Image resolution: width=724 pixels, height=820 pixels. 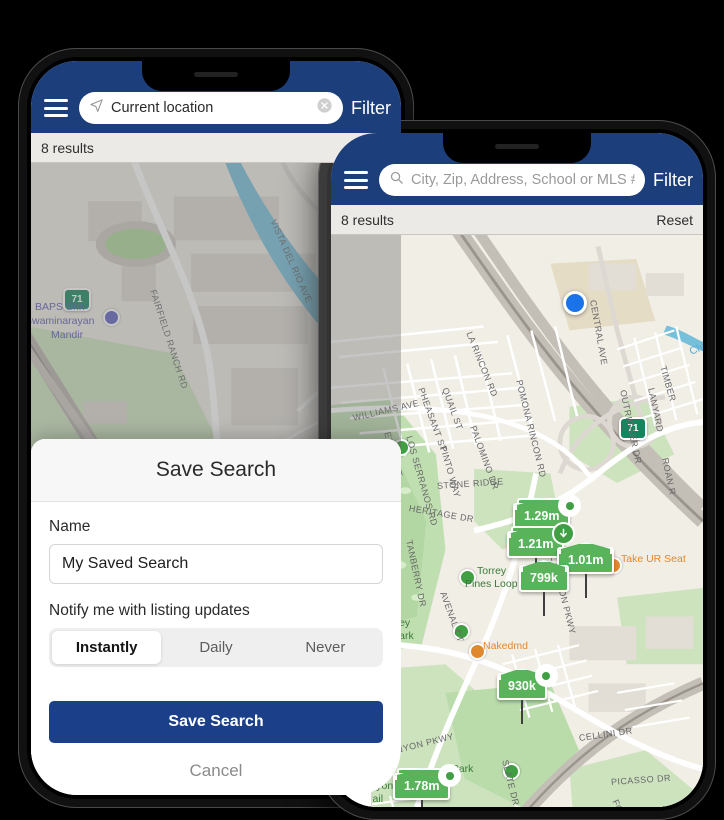 What do you see at coordinates (324, 108) in the screenshot?
I see `clear-circle-icon` at bounding box center [324, 108].